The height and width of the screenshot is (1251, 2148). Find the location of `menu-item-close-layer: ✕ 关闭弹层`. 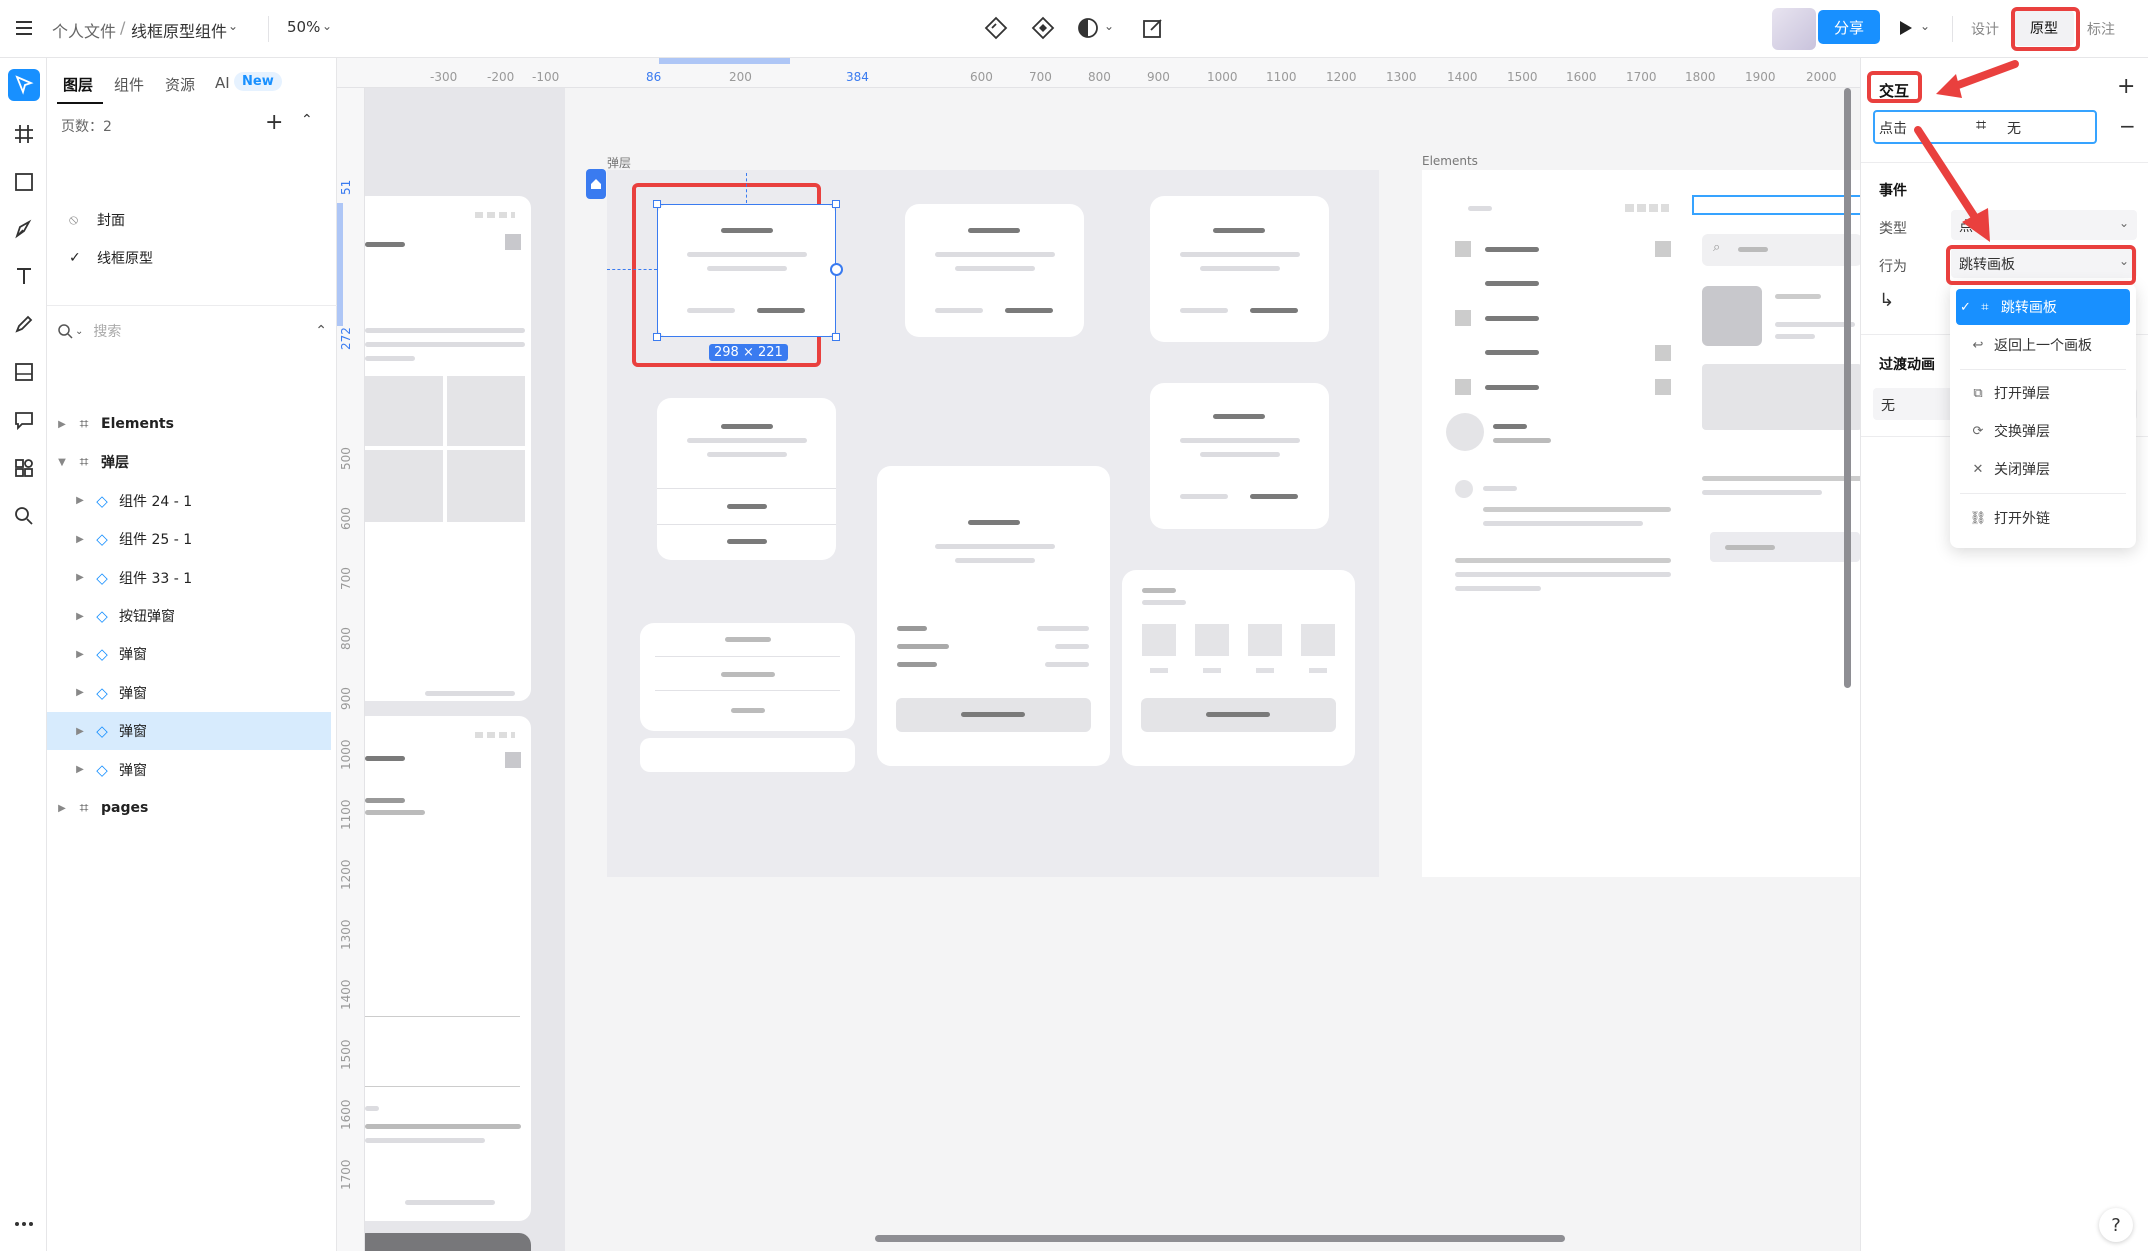

menu-item-close-layer: ✕ 关闭弹层 is located at coordinates (2043, 469).